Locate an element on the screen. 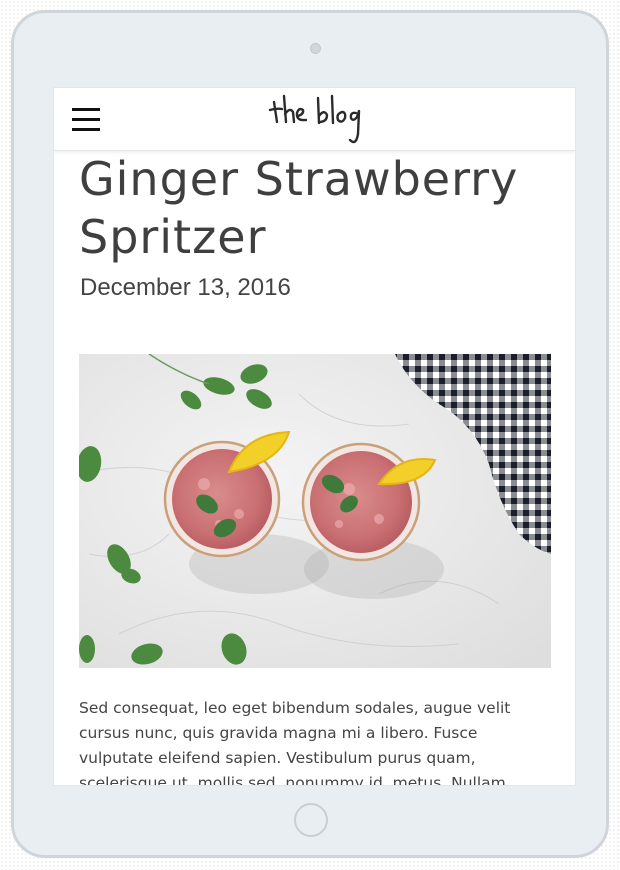  tablet-camera is located at coordinates (315, 48).